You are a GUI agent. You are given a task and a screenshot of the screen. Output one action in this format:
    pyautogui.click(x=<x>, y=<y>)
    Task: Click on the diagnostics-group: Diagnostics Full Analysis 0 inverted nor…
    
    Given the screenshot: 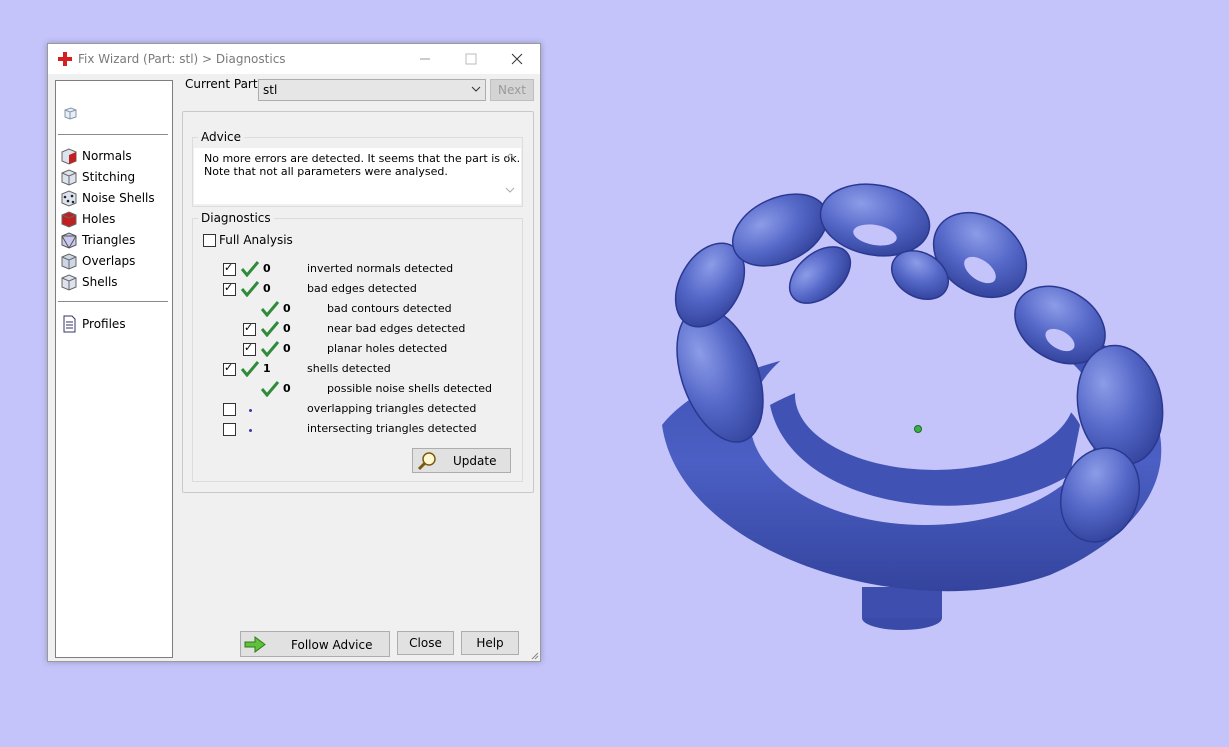 What is the action you would take?
    pyautogui.click(x=357, y=346)
    